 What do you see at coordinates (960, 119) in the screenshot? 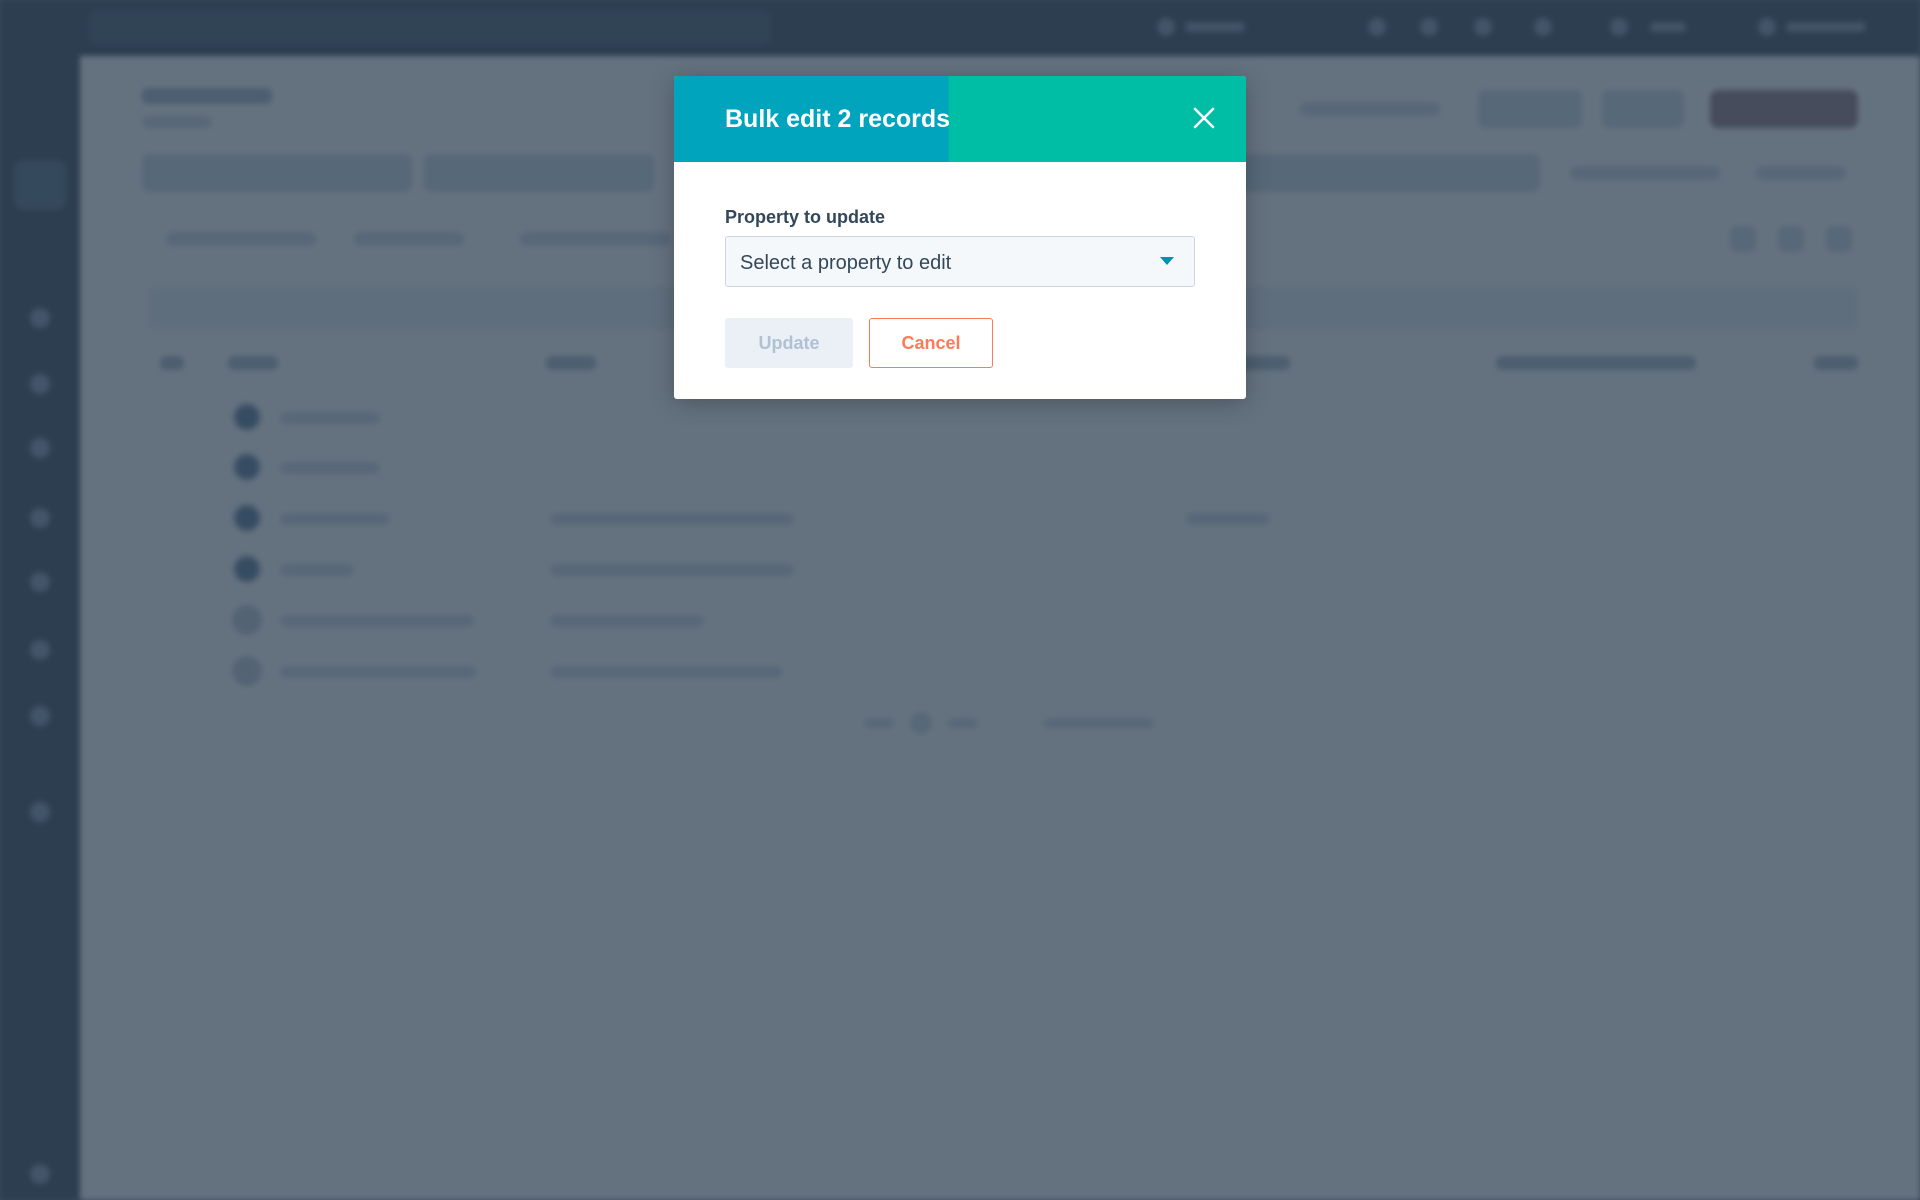
I see `dialog-header: Bulk edit 2 records` at bounding box center [960, 119].